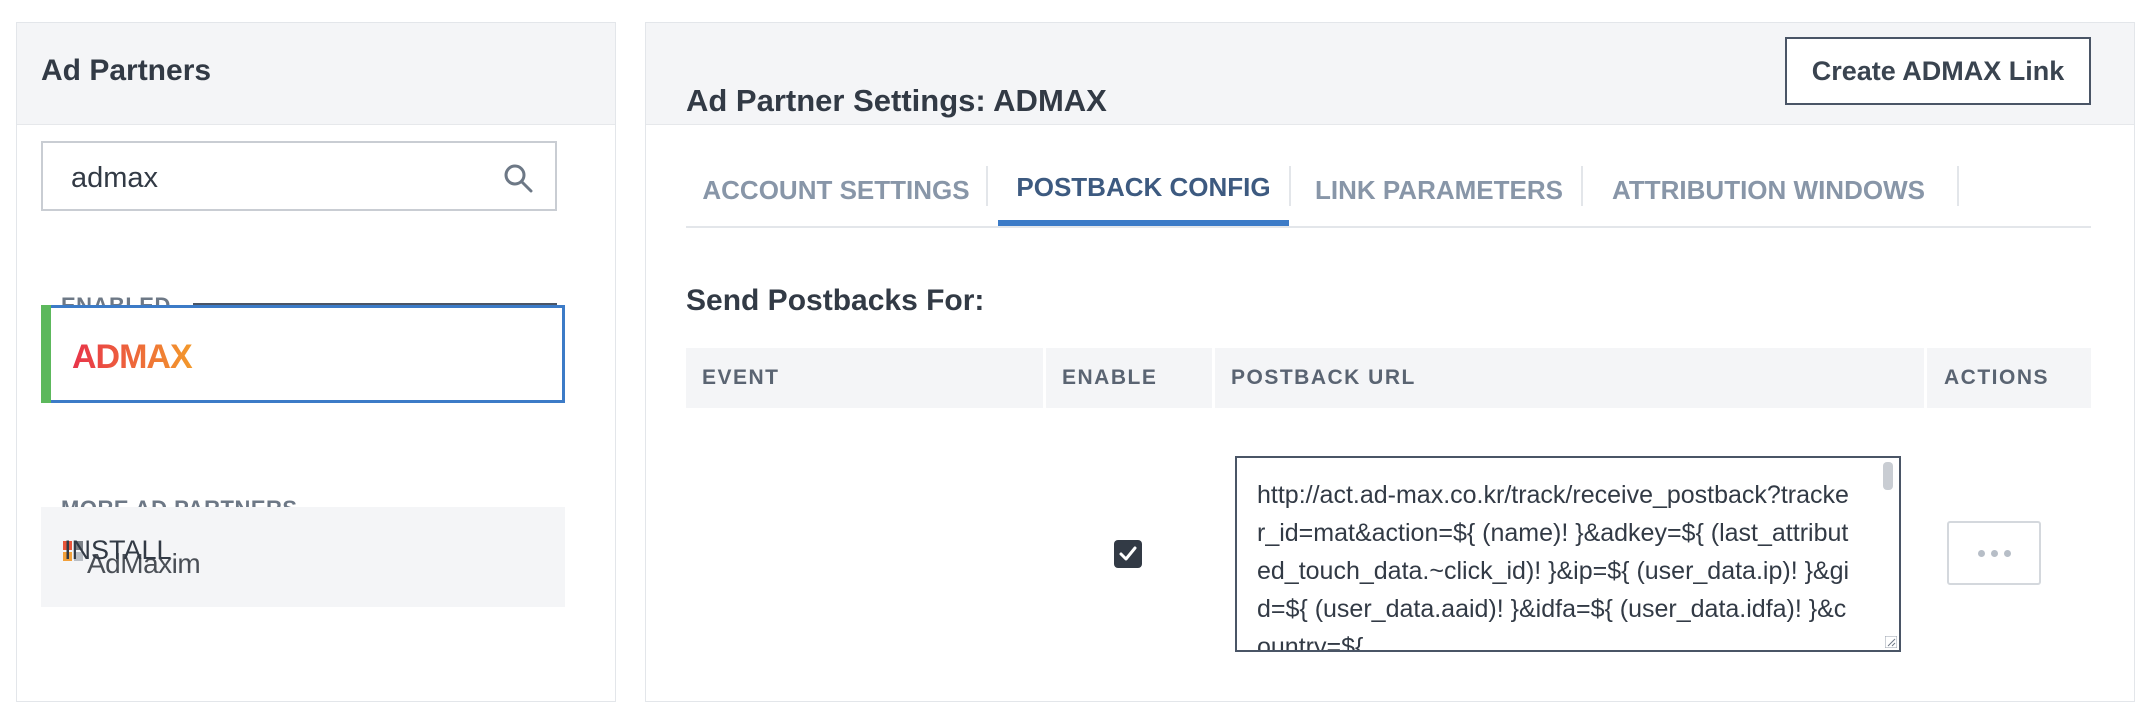 The height and width of the screenshot is (702, 2150). I want to click on tab-attribution-windows: ATTRIBUTION WINDOWS, so click(1768, 190).